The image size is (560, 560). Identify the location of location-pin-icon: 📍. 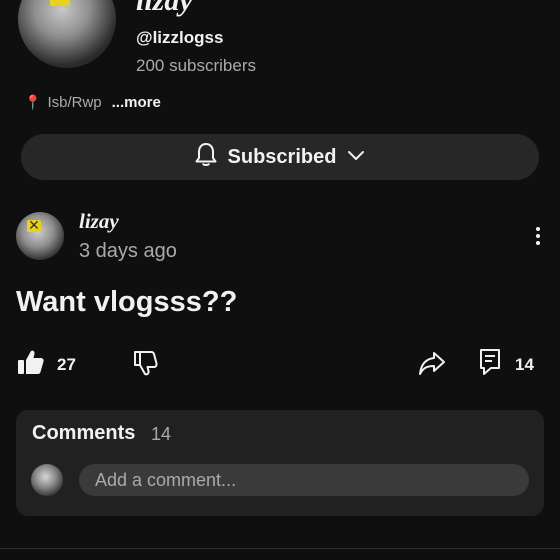
(33, 102).